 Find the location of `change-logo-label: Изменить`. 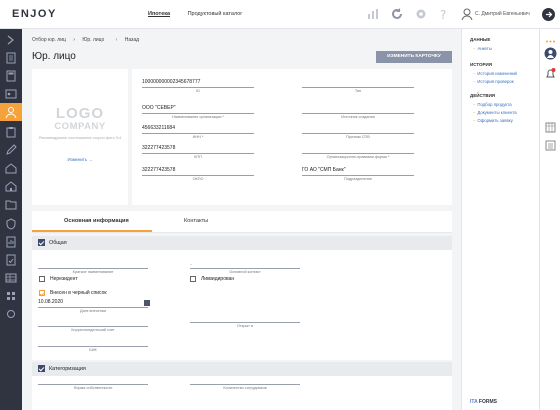

change-logo-label: Изменить is located at coordinates (77, 159).